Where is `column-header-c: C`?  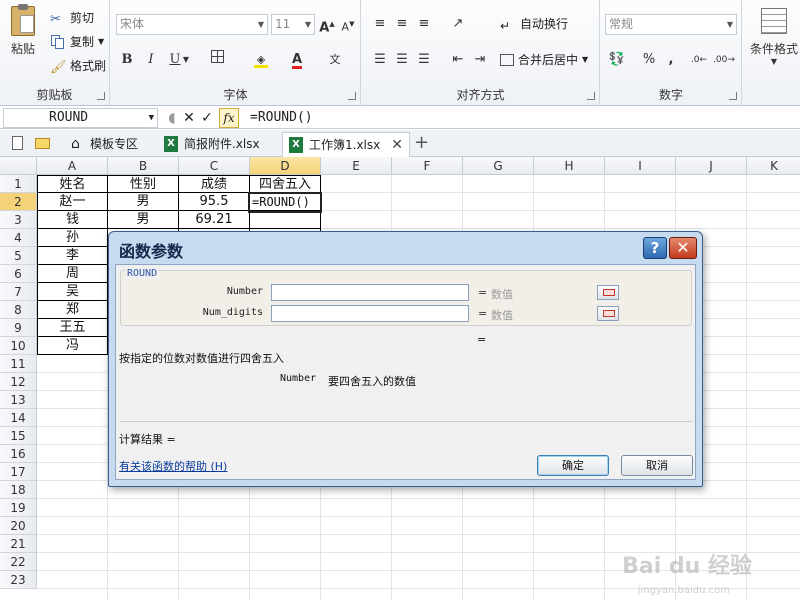 column-header-c: C is located at coordinates (214, 166).